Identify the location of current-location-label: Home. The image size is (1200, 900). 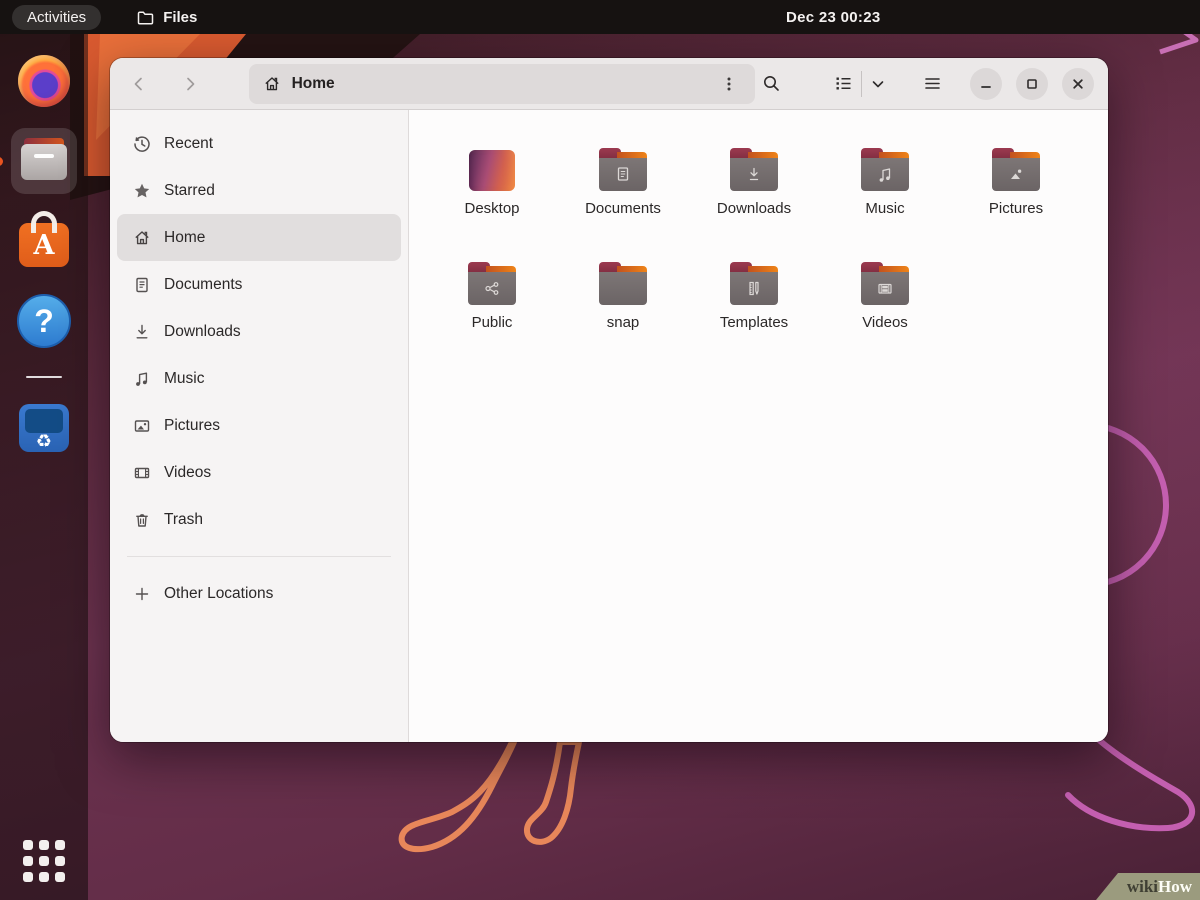
(313, 83).